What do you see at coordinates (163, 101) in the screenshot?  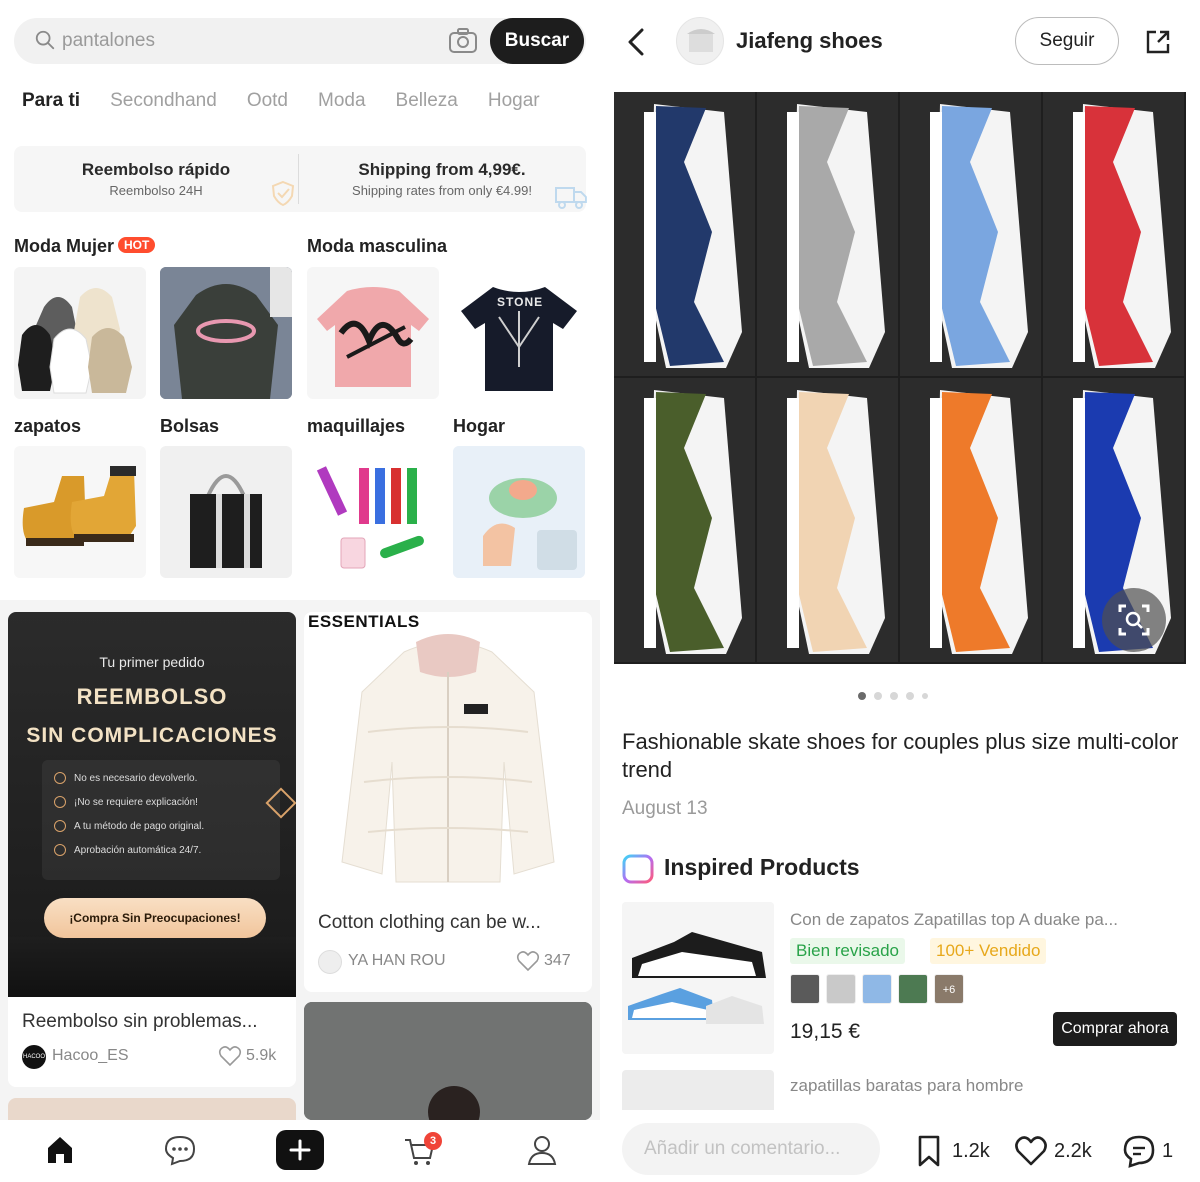 I see `tab-secondhand: Secondhand` at bounding box center [163, 101].